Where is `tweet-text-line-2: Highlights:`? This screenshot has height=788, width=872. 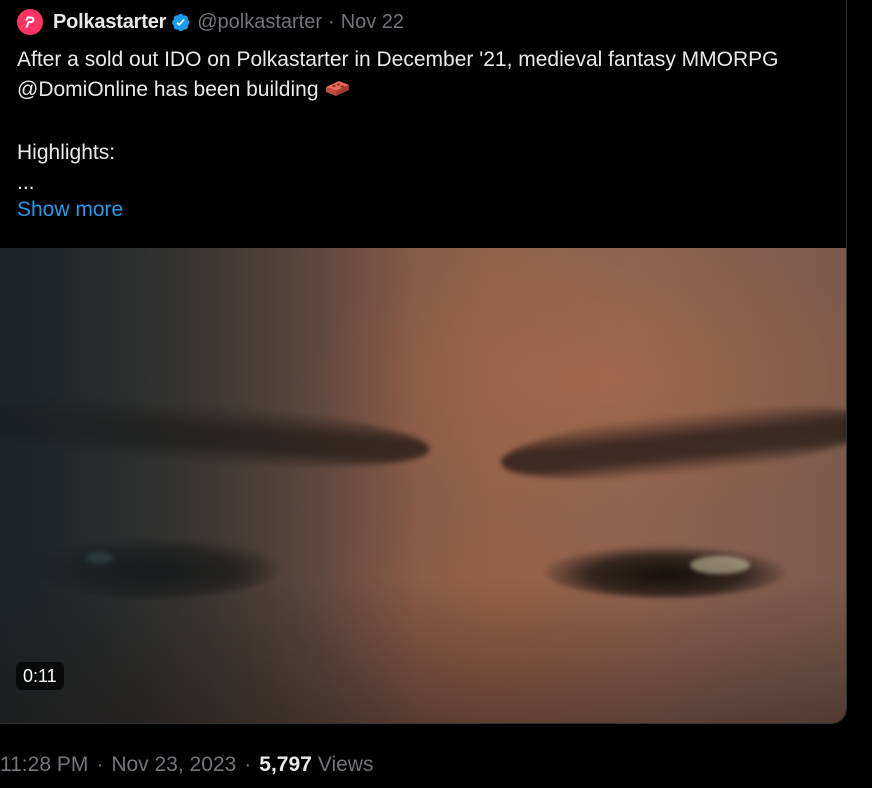
tweet-text-line-2: Highlights: is located at coordinates (66, 152).